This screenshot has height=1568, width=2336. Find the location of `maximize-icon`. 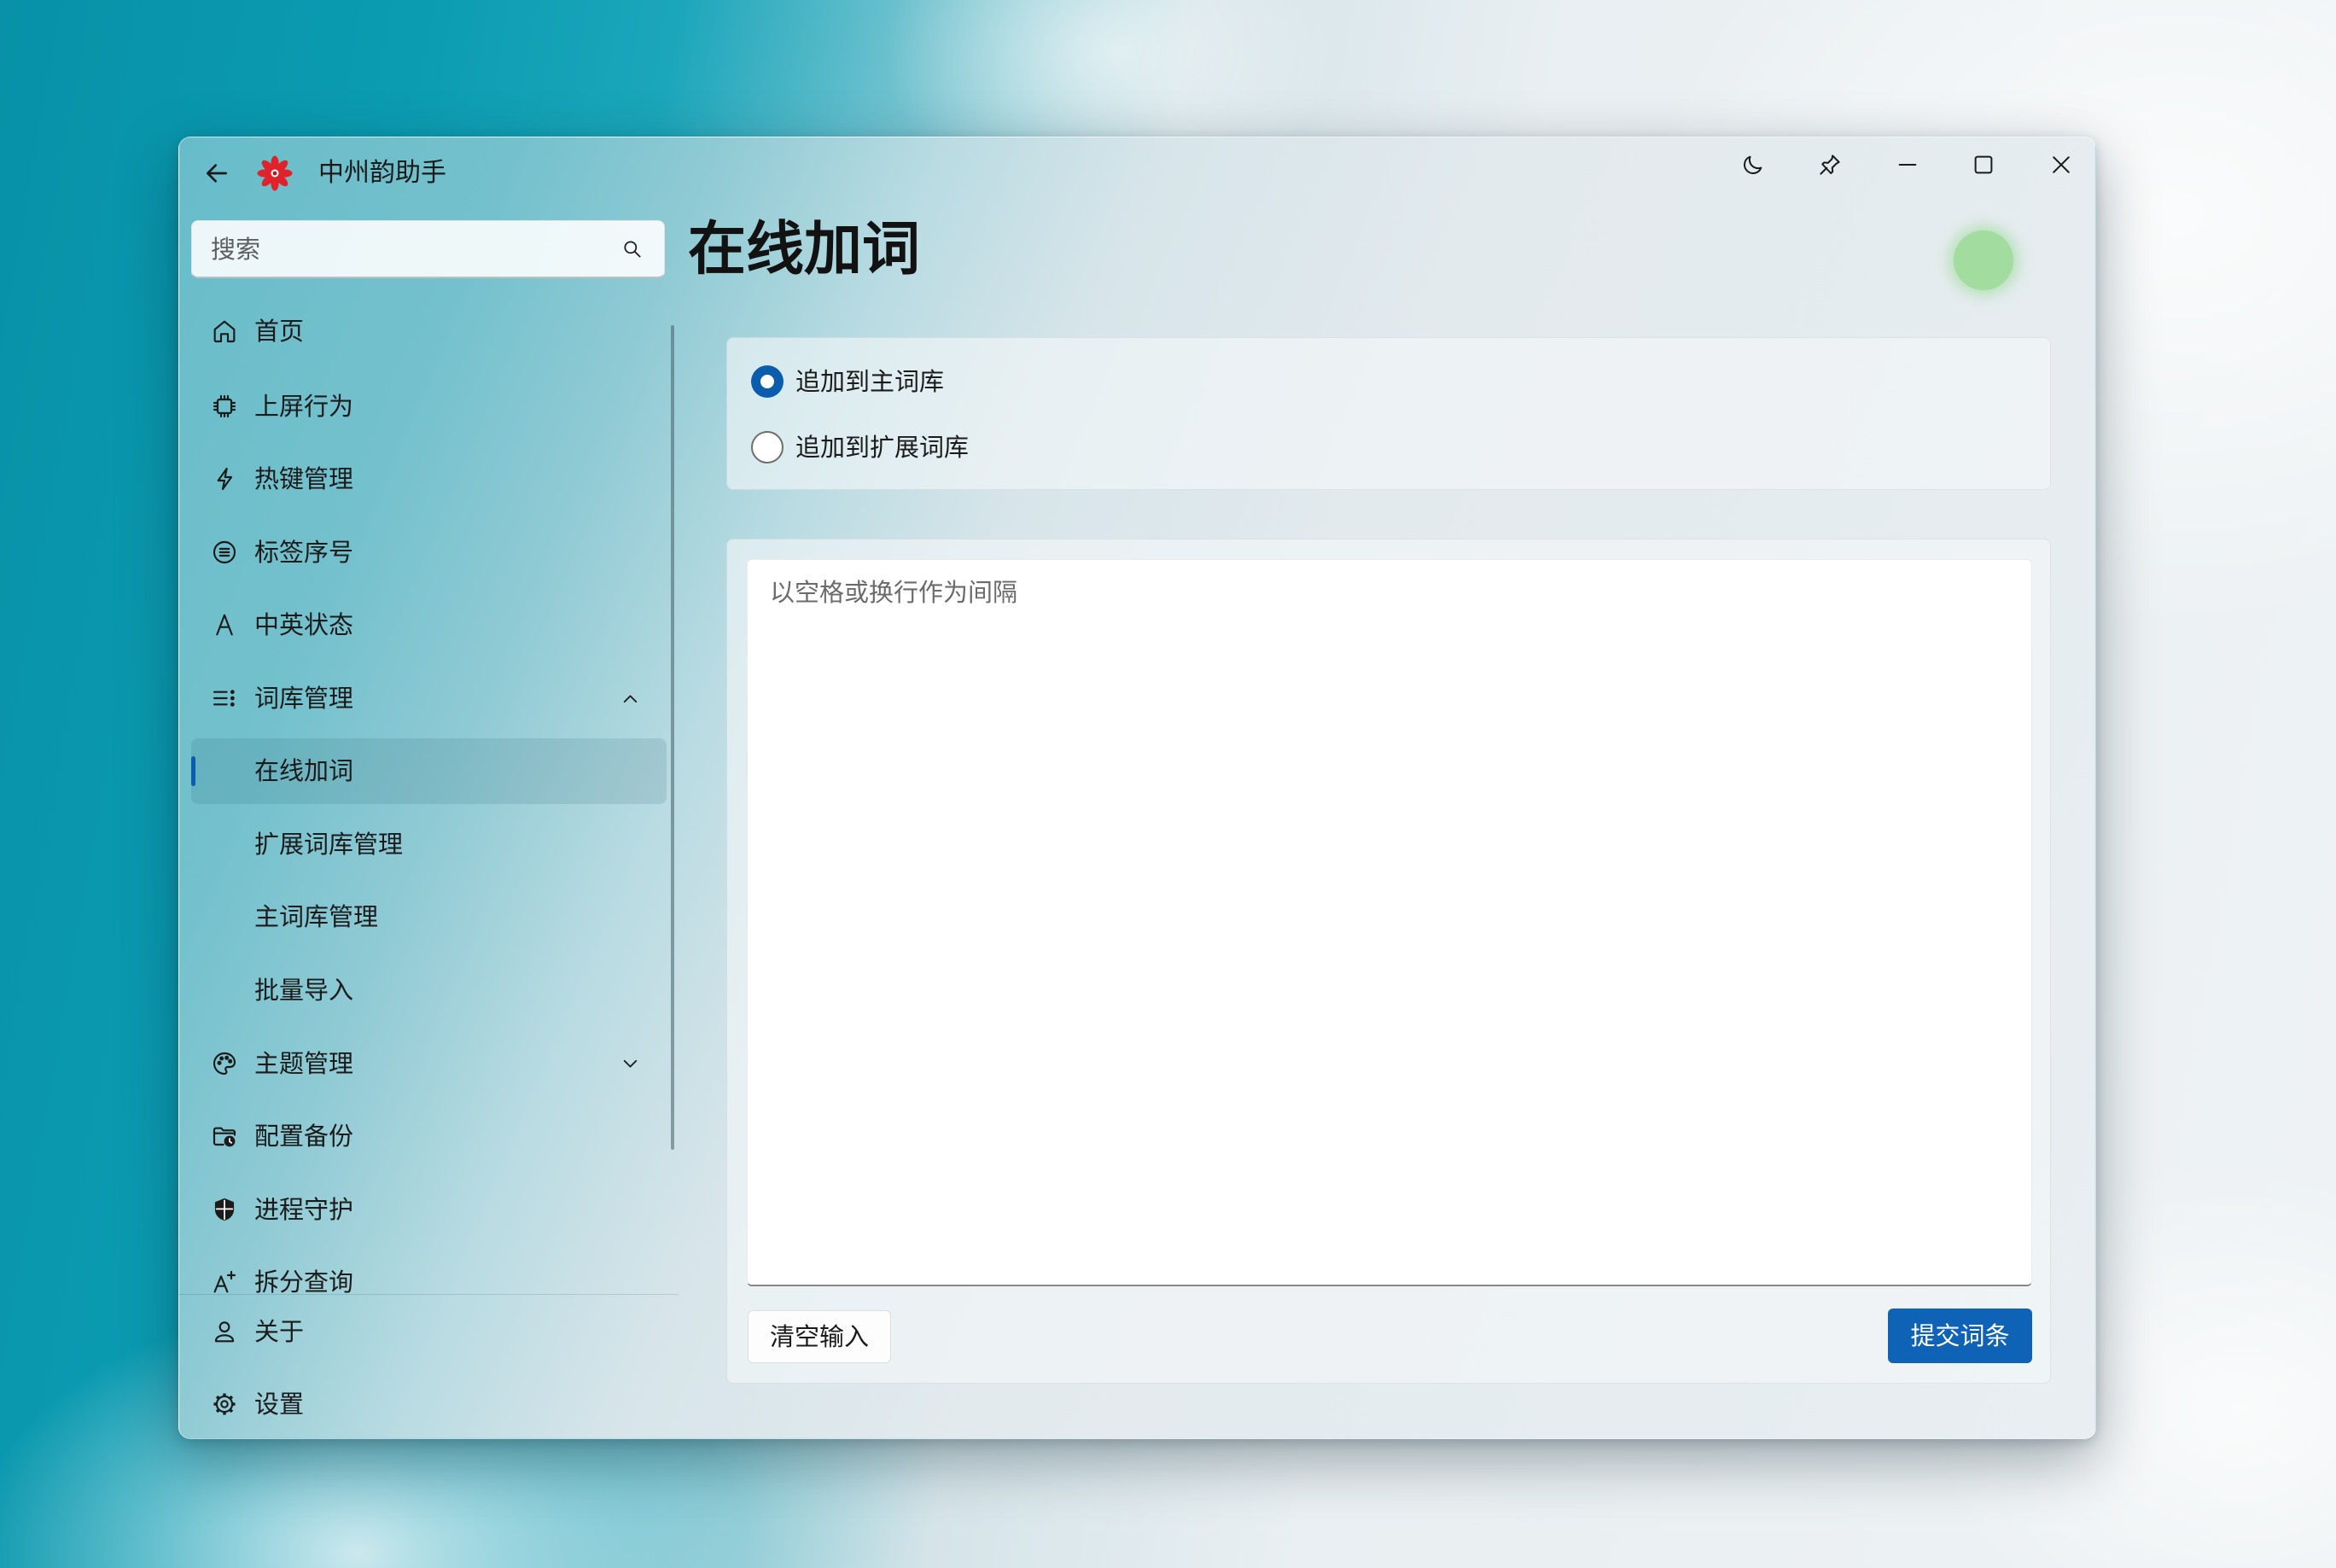

maximize-icon is located at coordinates (1983, 165).